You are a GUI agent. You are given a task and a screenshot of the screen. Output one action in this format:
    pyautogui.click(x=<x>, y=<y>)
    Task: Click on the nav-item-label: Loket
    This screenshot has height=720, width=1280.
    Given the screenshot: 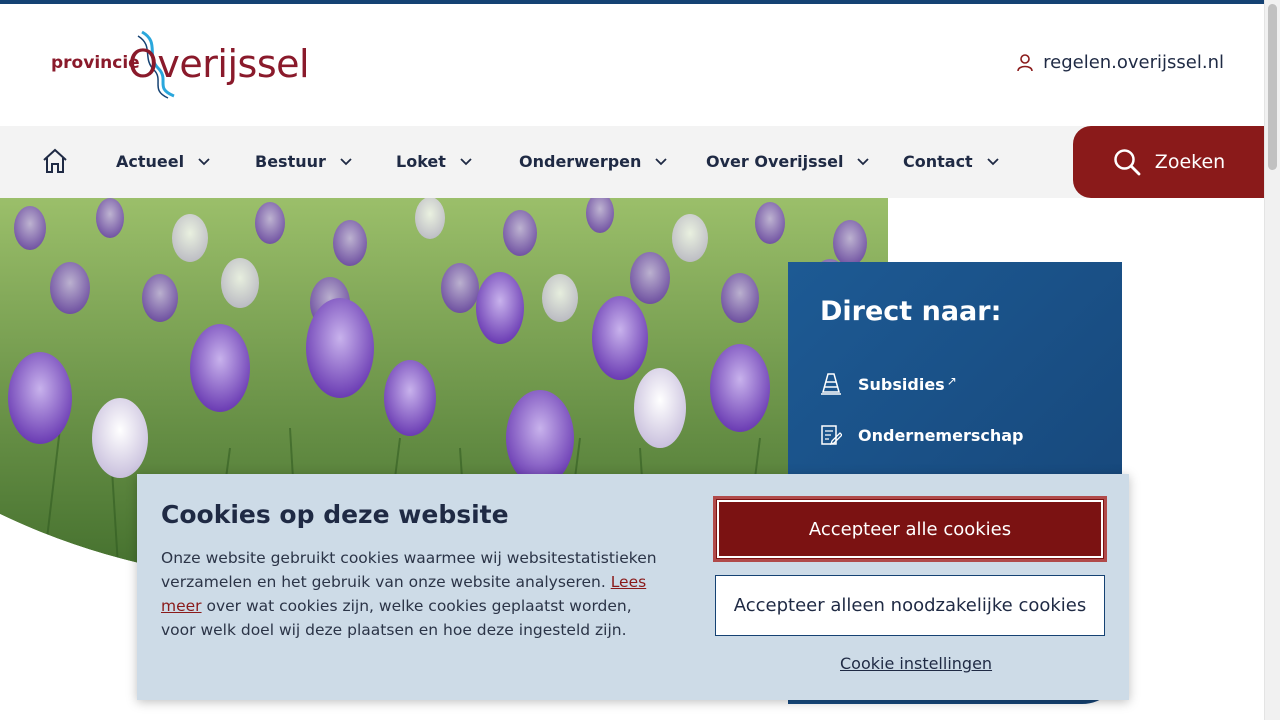 What is the action you would take?
    pyautogui.click(x=421, y=161)
    